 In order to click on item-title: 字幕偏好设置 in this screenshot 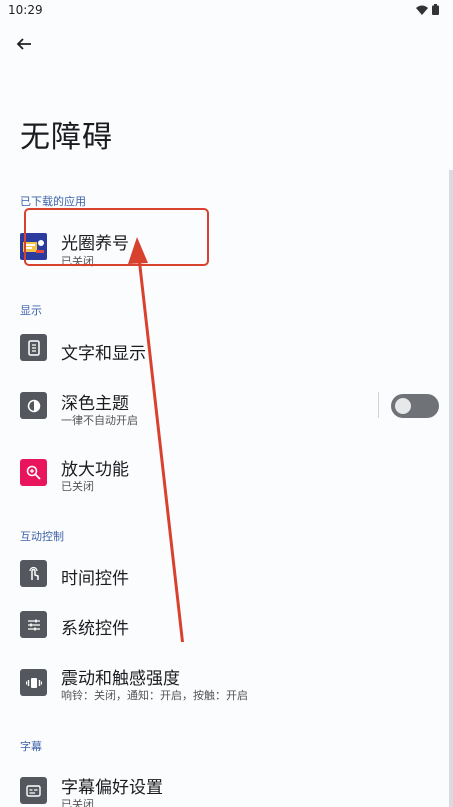, I will do `click(112, 788)`.